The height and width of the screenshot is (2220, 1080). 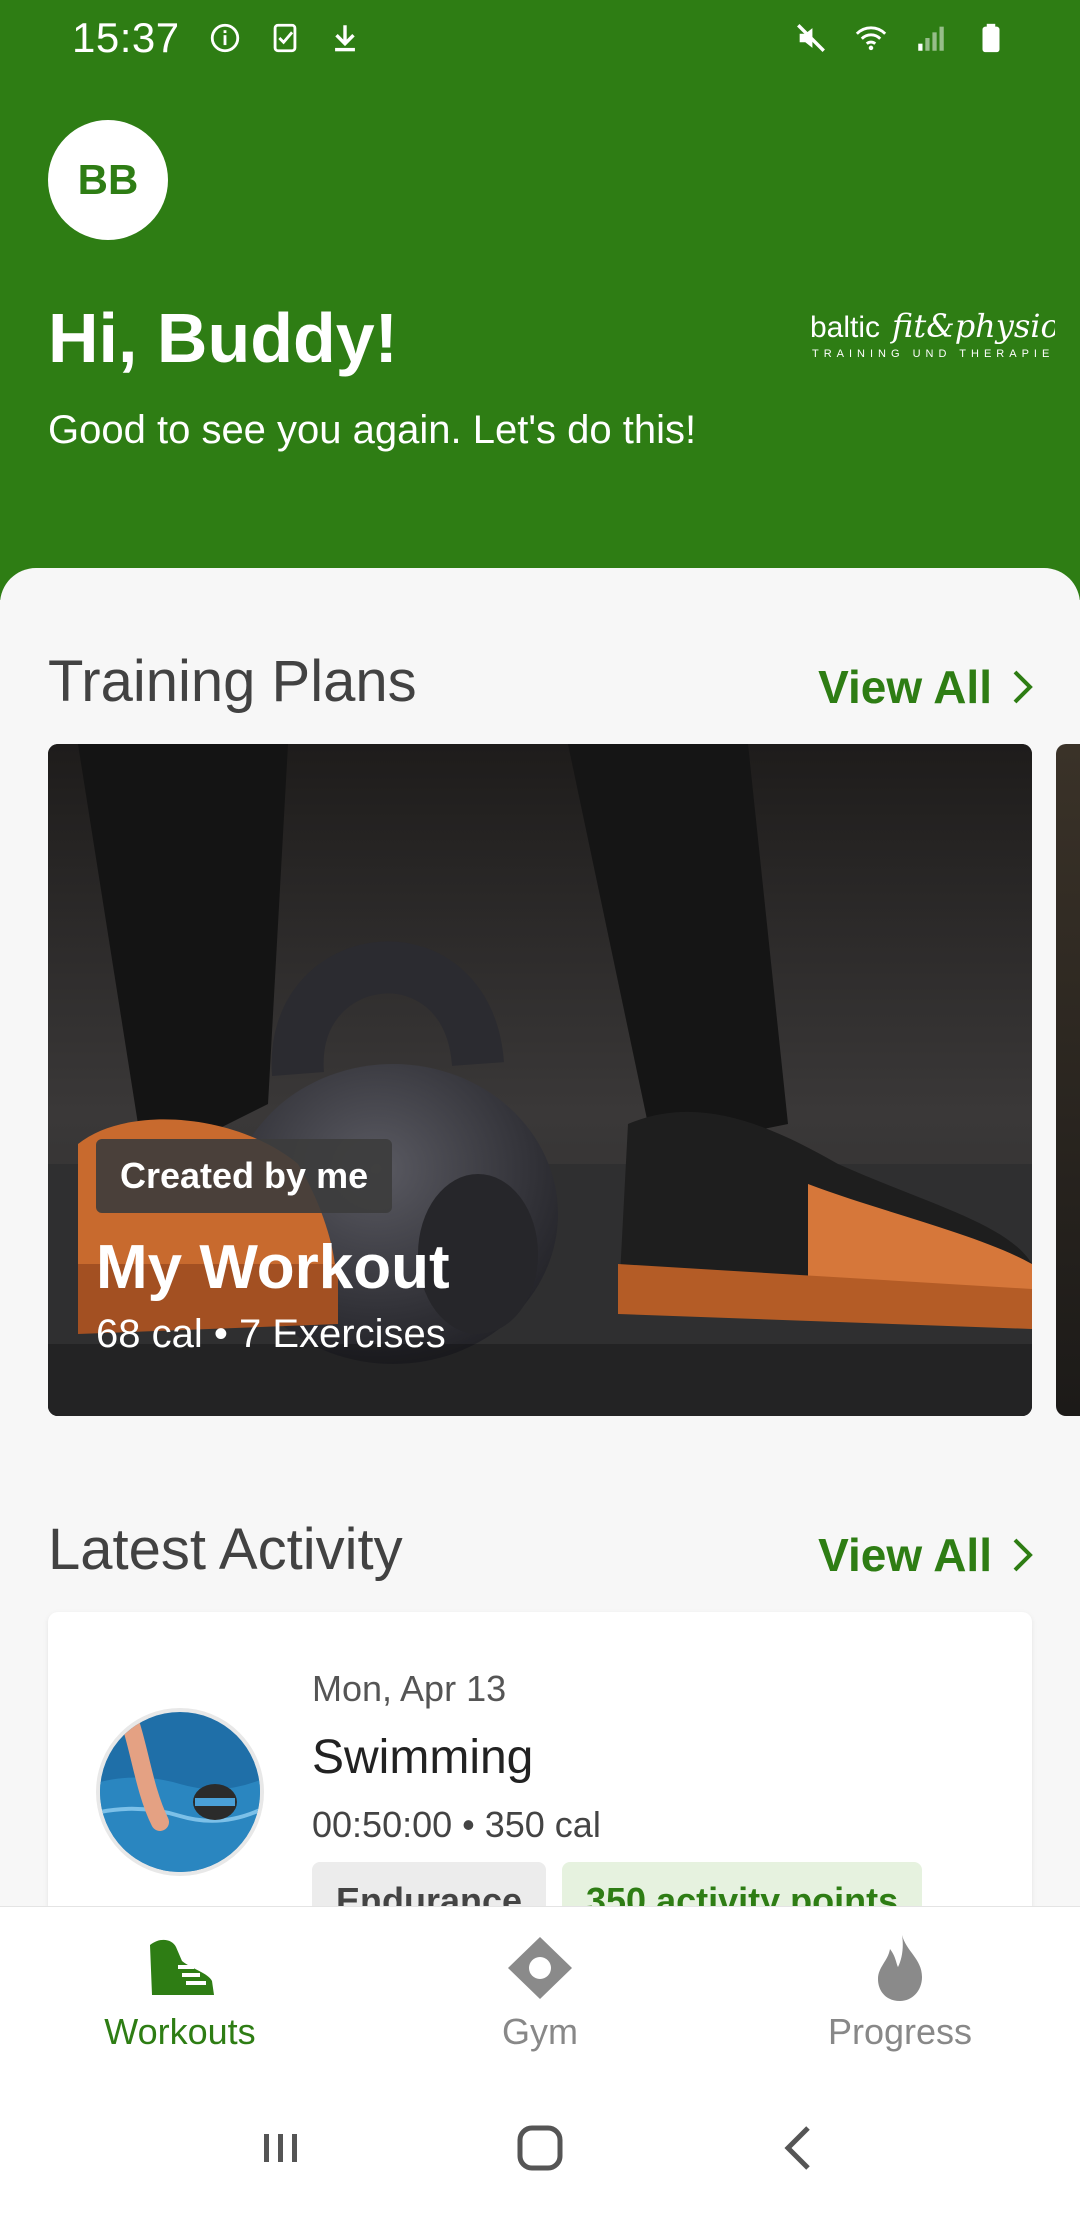 I want to click on swimming-thumbnail, so click(x=180, y=1792).